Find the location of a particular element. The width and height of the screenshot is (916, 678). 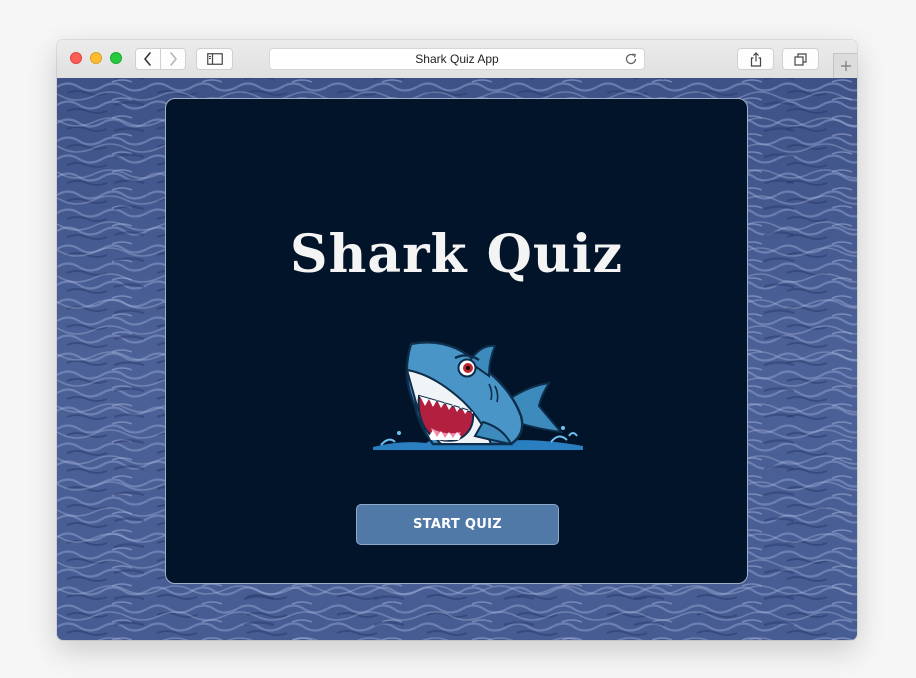

tabs-overview-button is located at coordinates (800, 59).